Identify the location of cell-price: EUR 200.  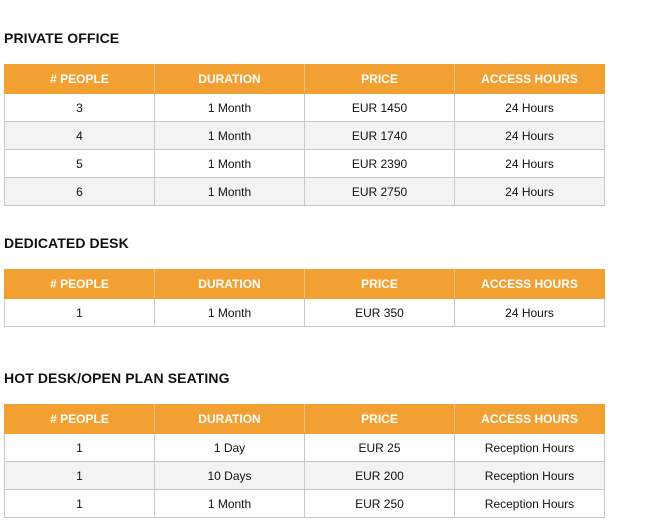
(379, 475).